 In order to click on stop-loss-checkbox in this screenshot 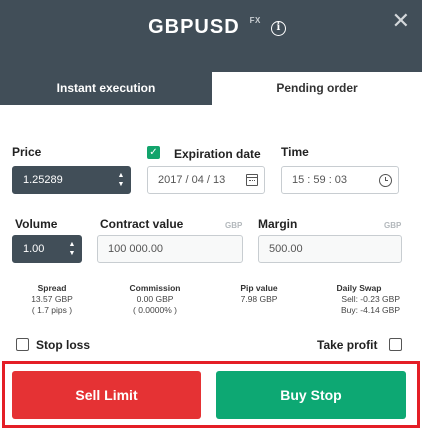, I will do `click(22, 344)`.